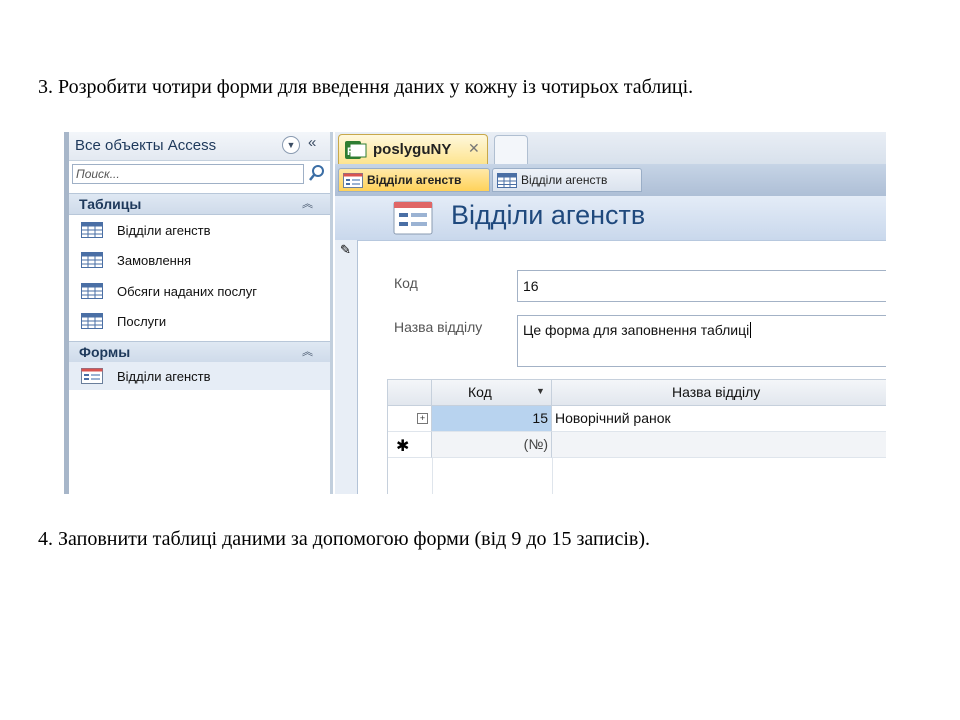  Describe the element at coordinates (636, 330) in the screenshot. I see `nazva-field-value: Це форма для заповнення таблиці` at that location.